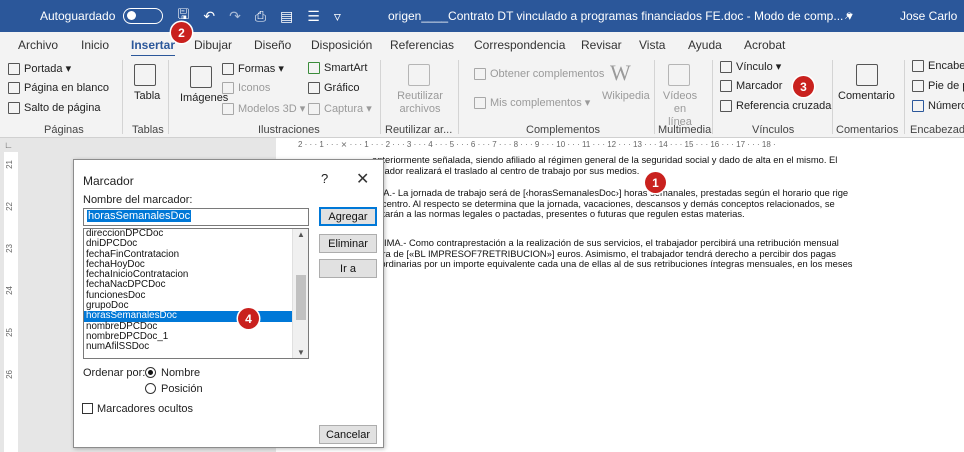  Describe the element at coordinates (314, 88) in the screenshot. I see `chart-icon` at that location.